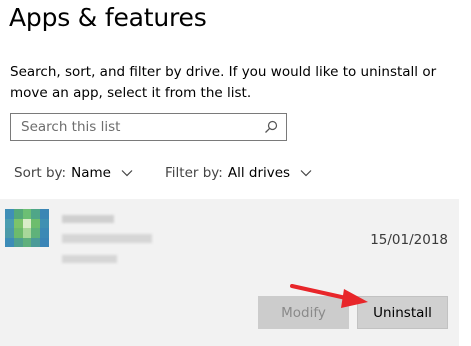  I want to click on filter-label: Filter by:, so click(194, 173).